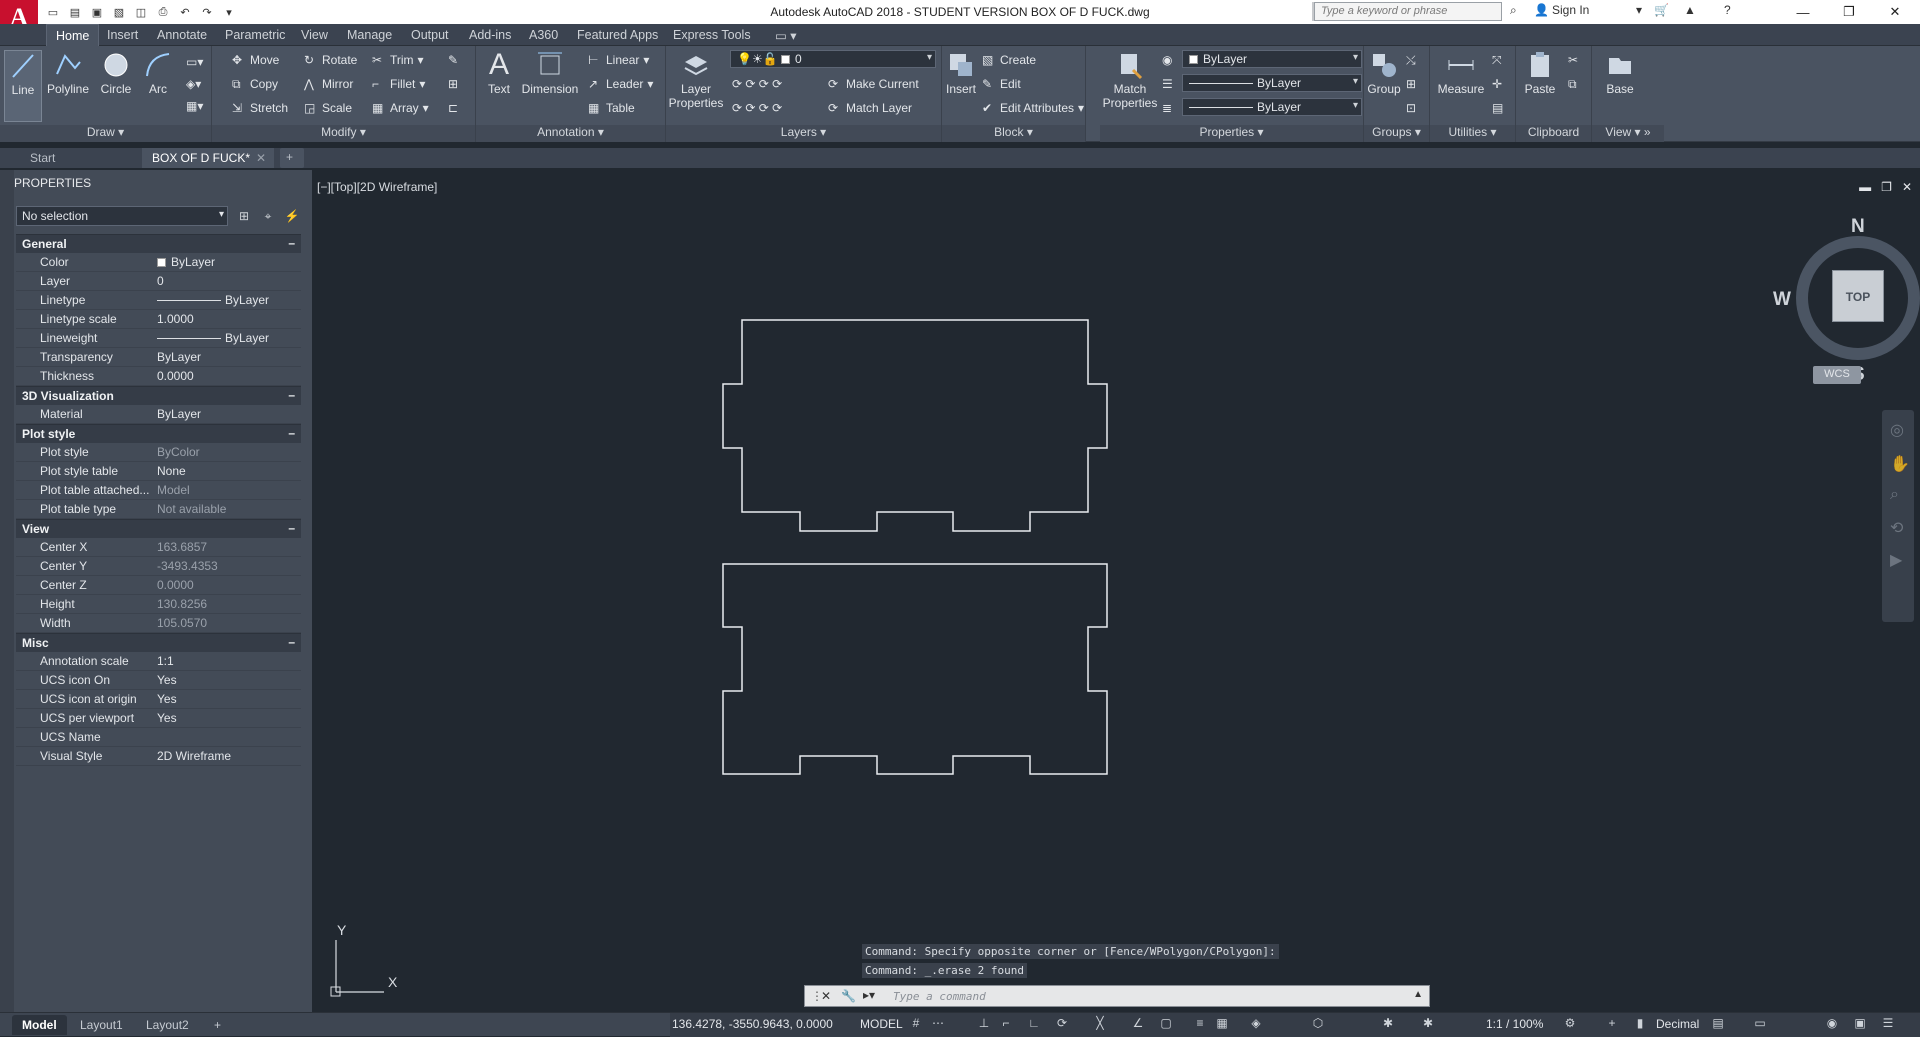 This screenshot has width=1920, height=1037. Describe the element at coordinates (292, 216) in the screenshot. I see `quick-select-palette-icon: ⚡` at that location.